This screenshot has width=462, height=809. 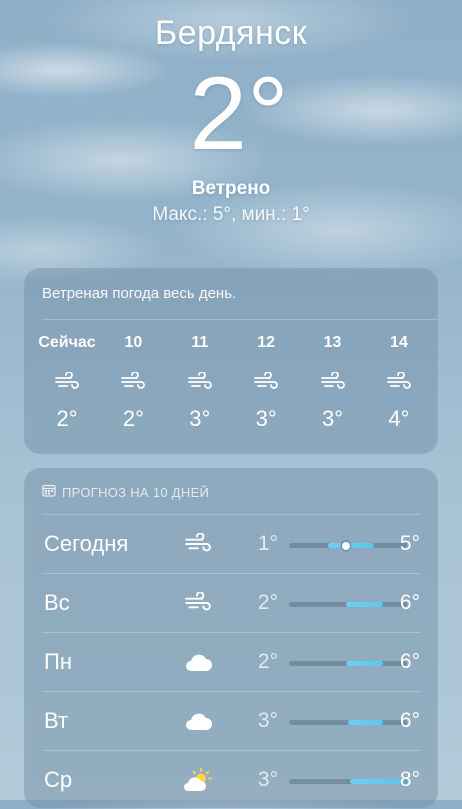 I want to click on forecast-high: 8°, so click(x=409, y=779).